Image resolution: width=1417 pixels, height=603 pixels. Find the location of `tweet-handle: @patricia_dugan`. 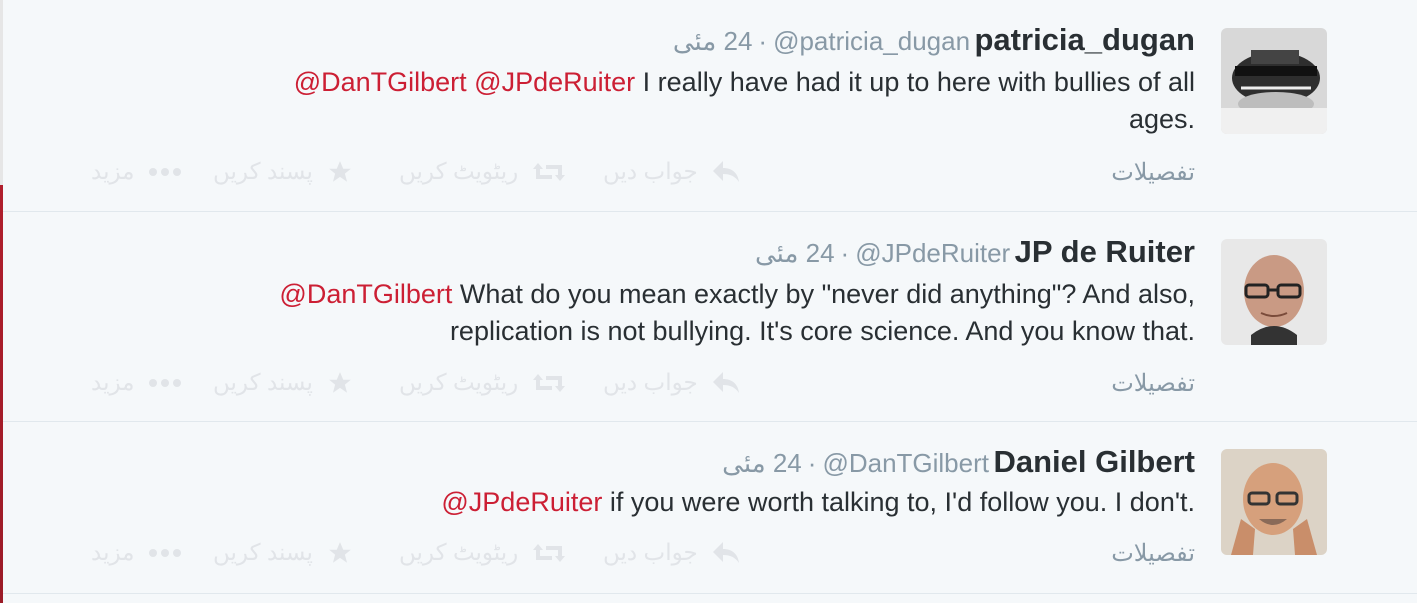

tweet-handle: @patricia_dugan is located at coordinates (871, 41).